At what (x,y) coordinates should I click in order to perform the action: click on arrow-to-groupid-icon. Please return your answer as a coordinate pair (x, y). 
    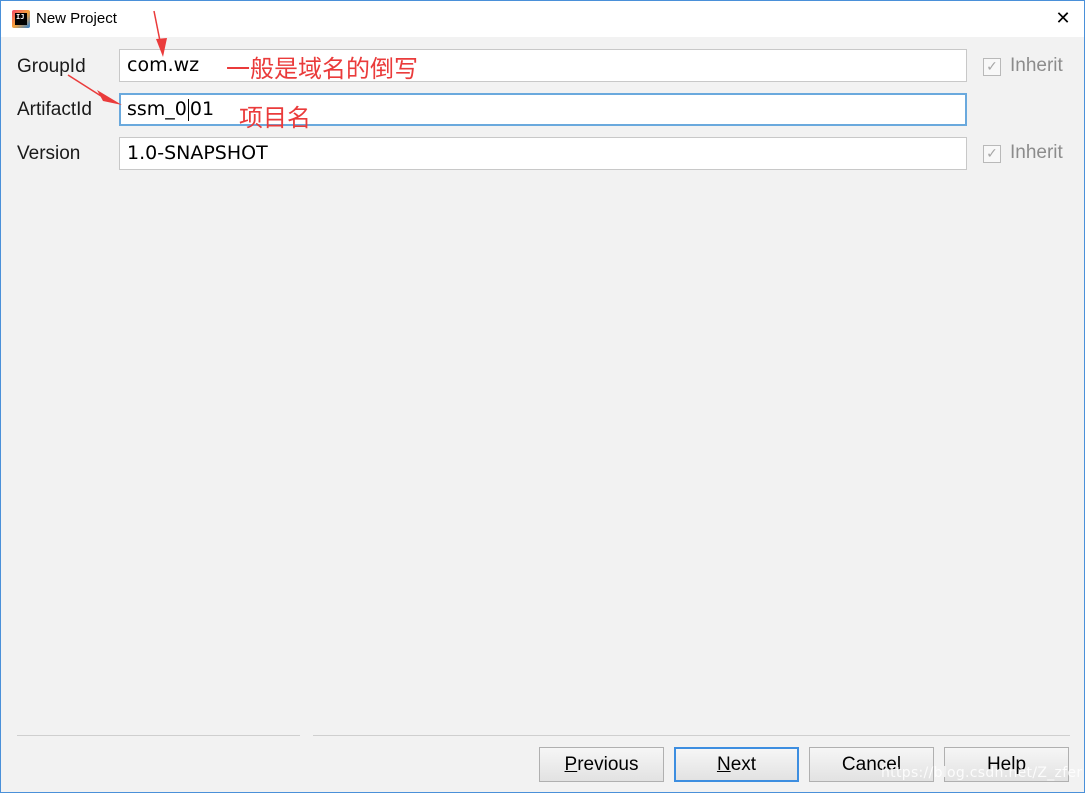
    Looking at the image, I should click on (160, 33).